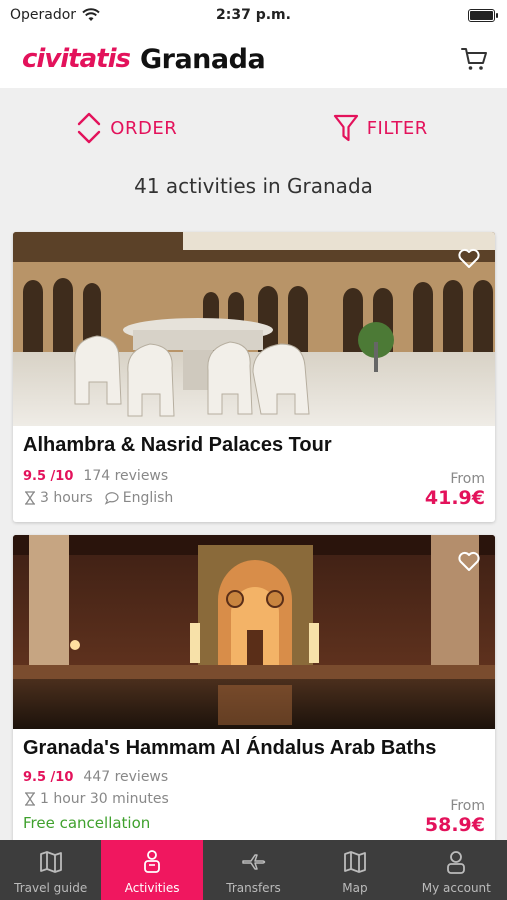 The image size is (507, 900). Describe the element at coordinates (87, 823) in the screenshot. I see `free-cancellation-label: Free cancellation` at that location.